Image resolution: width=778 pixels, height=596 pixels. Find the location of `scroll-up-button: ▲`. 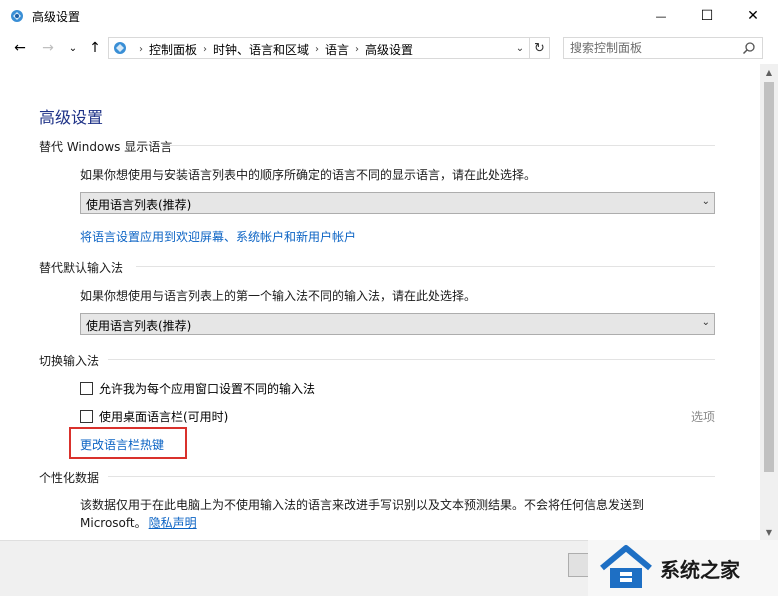

scroll-up-button: ▲ is located at coordinates (769, 72).